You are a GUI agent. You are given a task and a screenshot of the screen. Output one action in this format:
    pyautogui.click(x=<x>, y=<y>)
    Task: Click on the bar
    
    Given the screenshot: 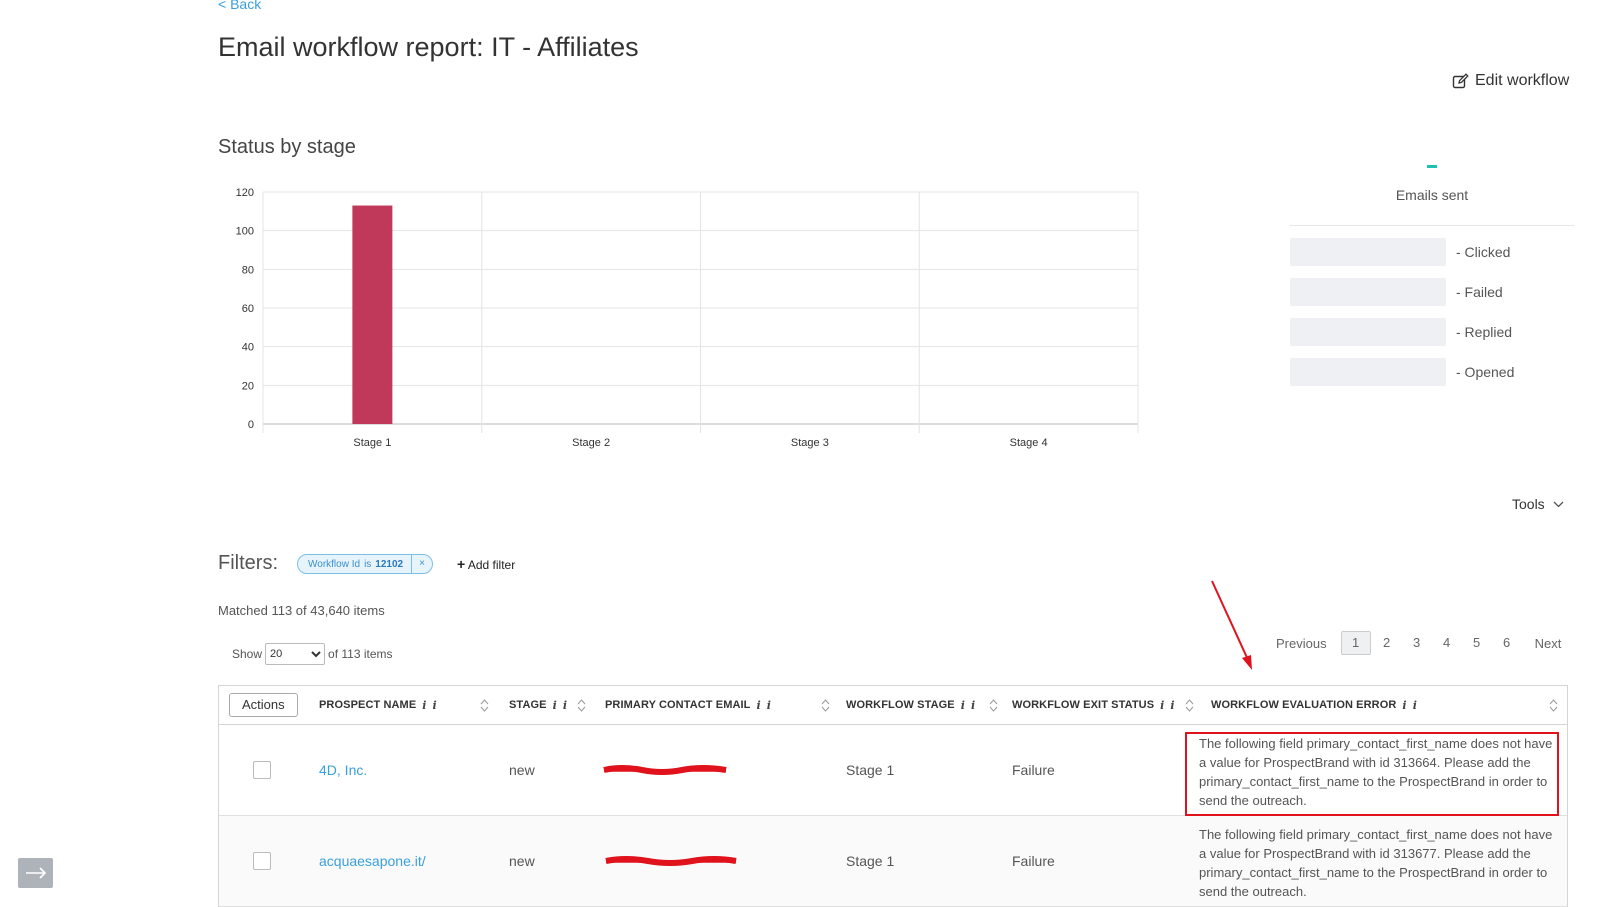 What is the action you would take?
    pyautogui.click(x=372, y=314)
    